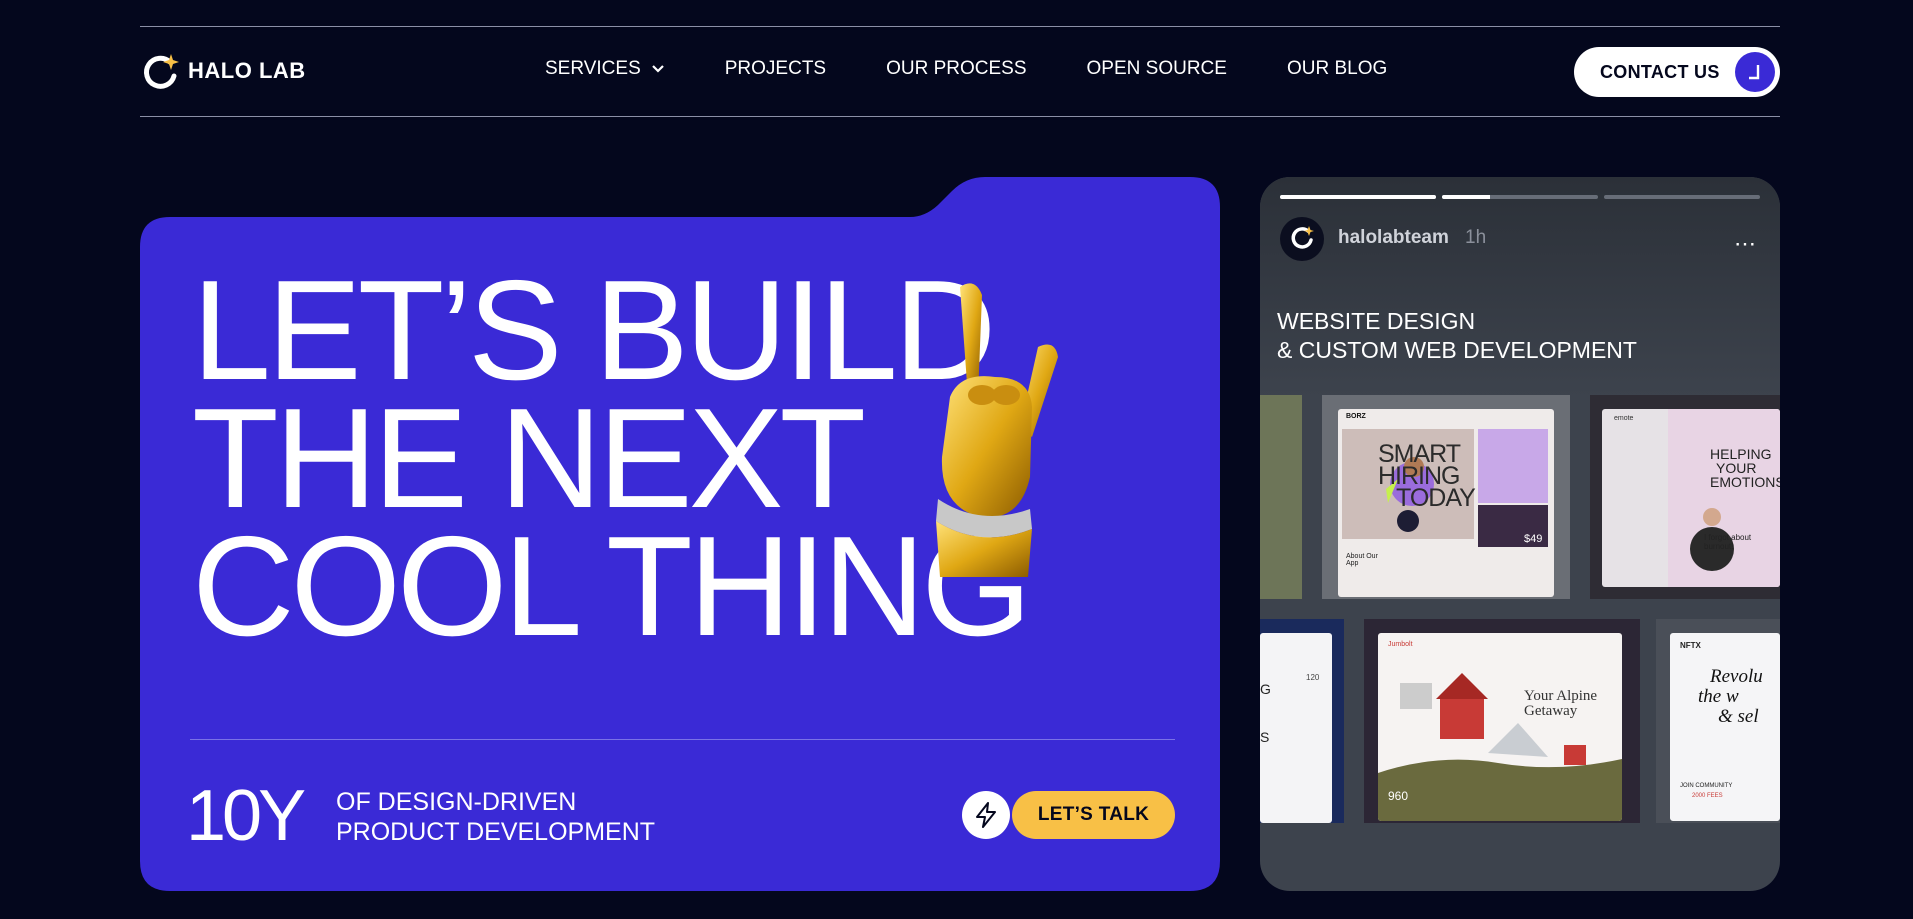  I want to click on partial-left-screenshot: G S 120, so click(1296, 728).